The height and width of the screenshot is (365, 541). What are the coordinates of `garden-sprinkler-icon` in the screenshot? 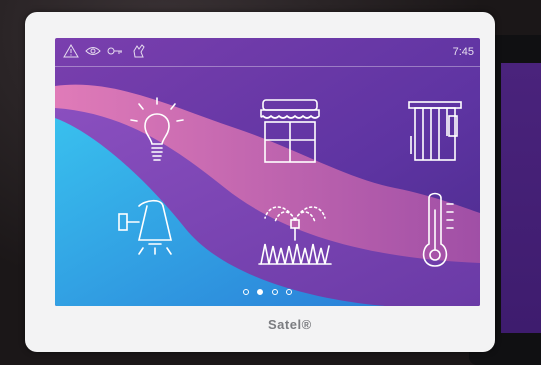 It's located at (295, 232).